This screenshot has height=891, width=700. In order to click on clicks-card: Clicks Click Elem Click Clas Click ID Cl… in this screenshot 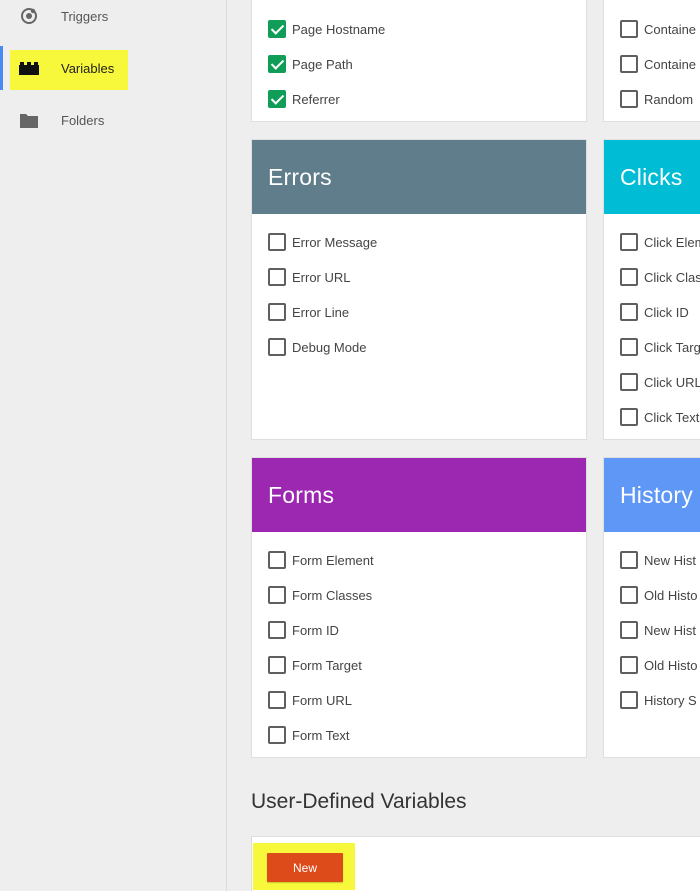, I will do `click(651, 289)`.